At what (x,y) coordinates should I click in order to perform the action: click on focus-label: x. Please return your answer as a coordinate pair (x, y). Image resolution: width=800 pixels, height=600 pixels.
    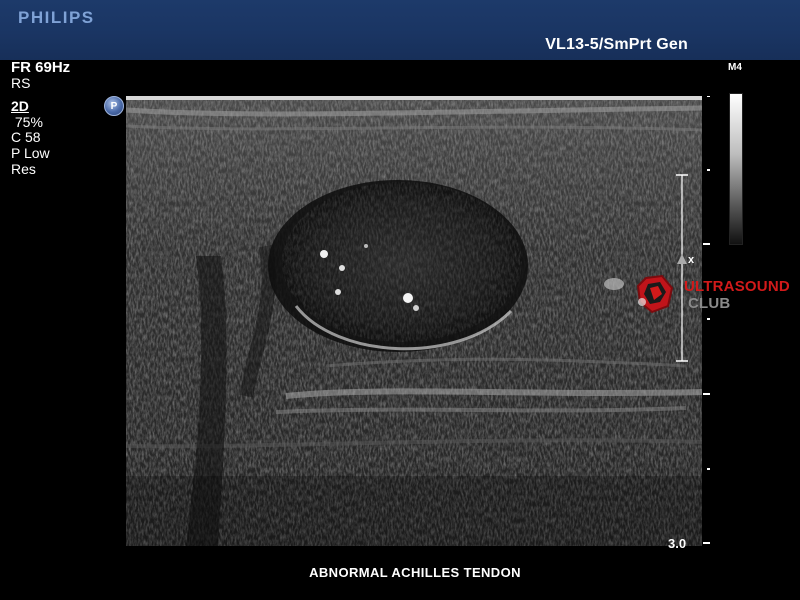
    Looking at the image, I should click on (691, 260).